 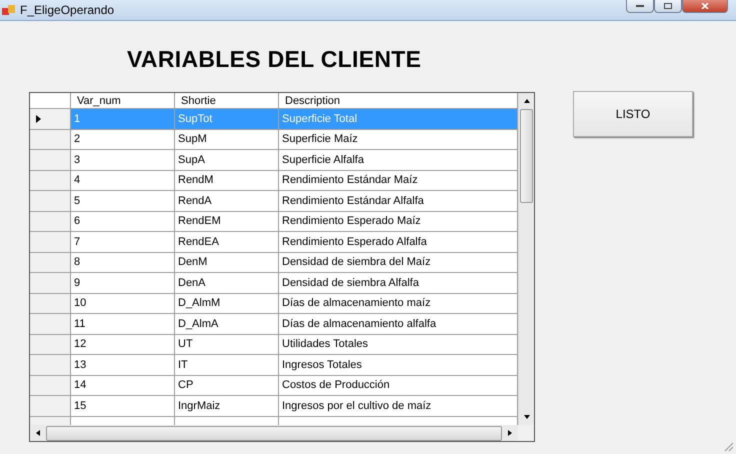 What do you see at coordinates (398, 139) in the screenshot?
I see `table-cell: Superficie Maíz` at bounding box center [398, 139].